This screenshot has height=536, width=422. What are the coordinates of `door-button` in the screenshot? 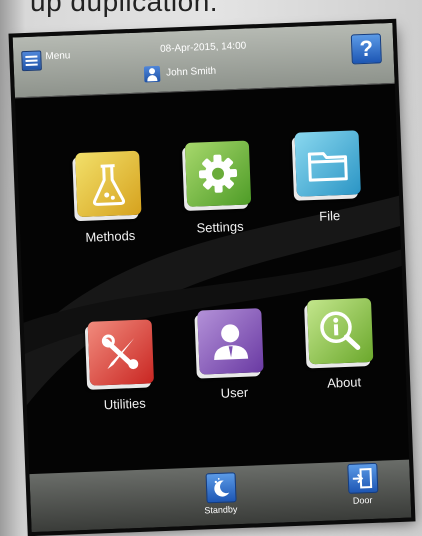 It's located at (363, 478).